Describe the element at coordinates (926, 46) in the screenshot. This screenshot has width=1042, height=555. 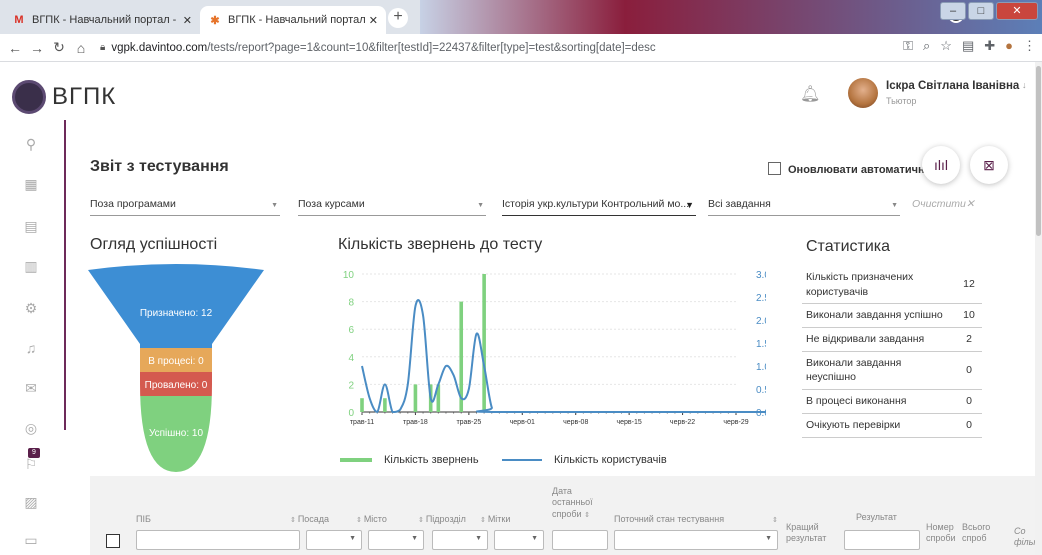
I see `zoom-icon: ⌕` at that location.